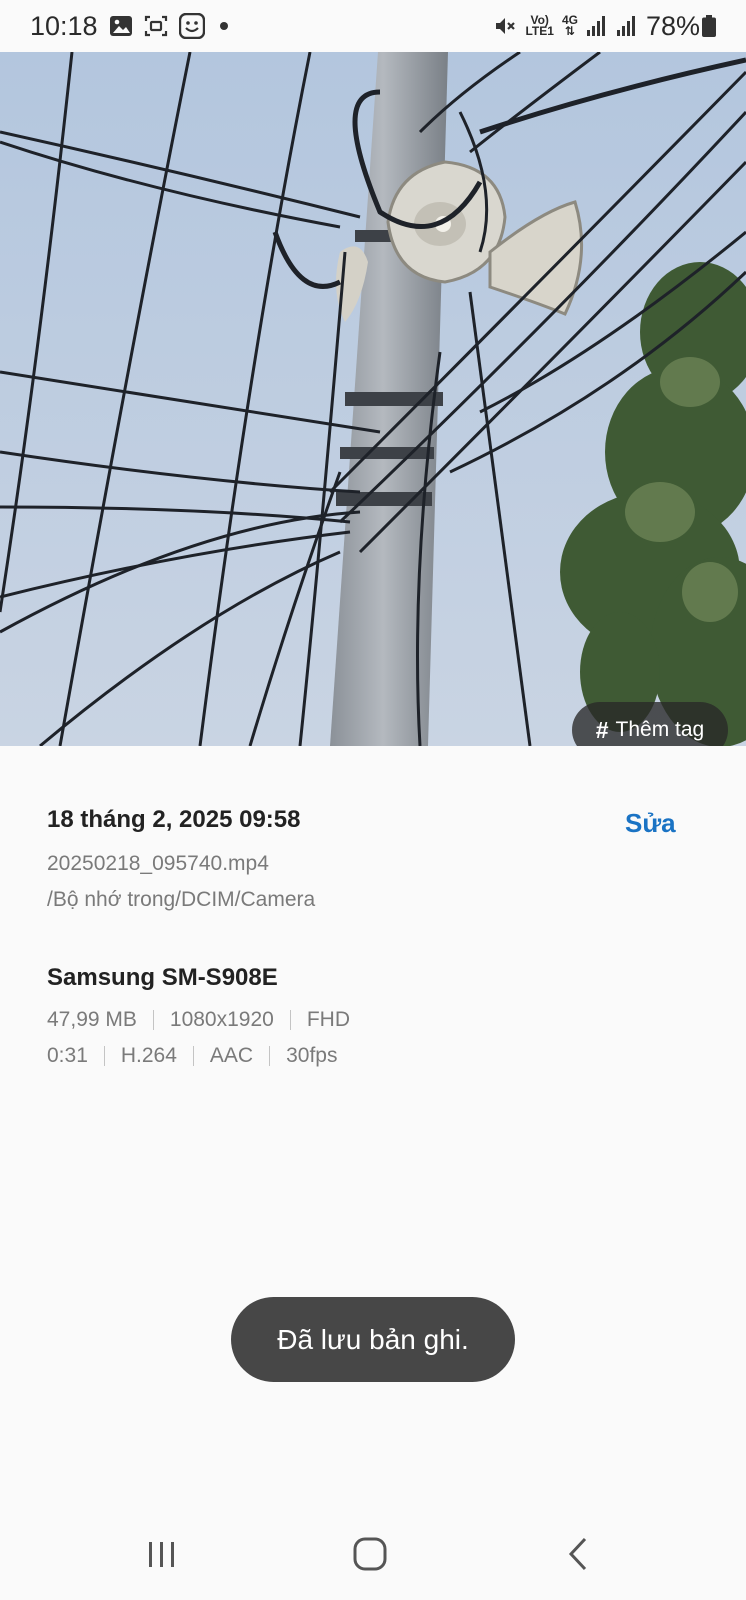 This screenshot has height=1600, width=746. Describe the element at coordinates (377, 1020) in the screenshot. I see `meta-row-size: 47,99 MB 1080x1920 FHD` at that location.